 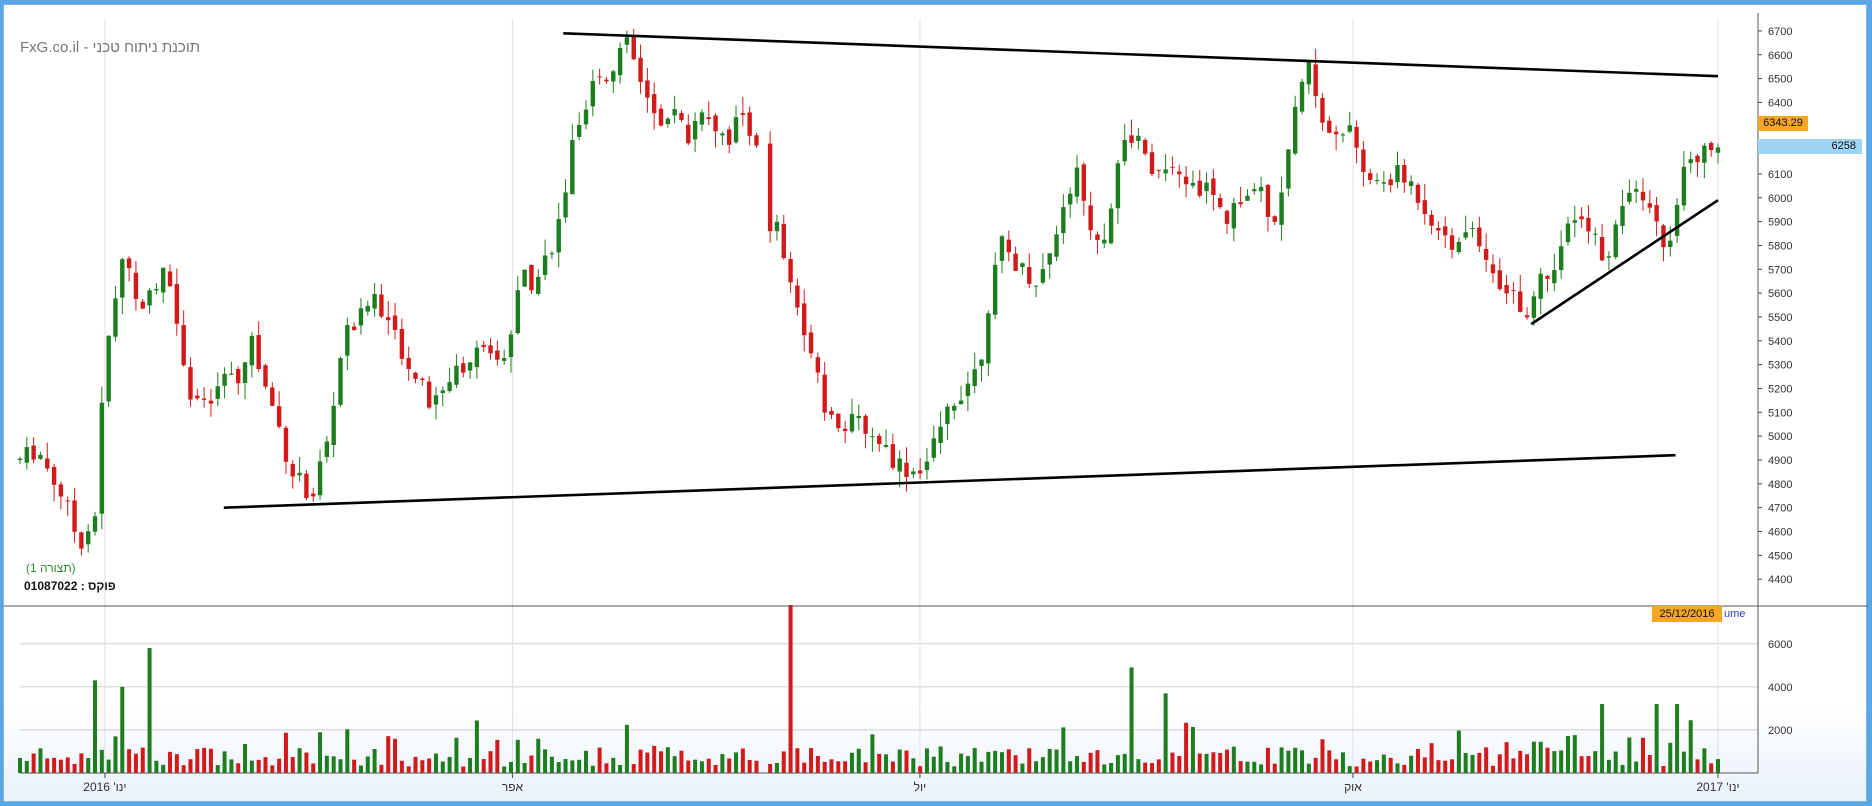 What do you see at coordinates (1780, 199) in the screenshot?
I see `price-tick-label: 6000` at bounding box center [1780, 199].